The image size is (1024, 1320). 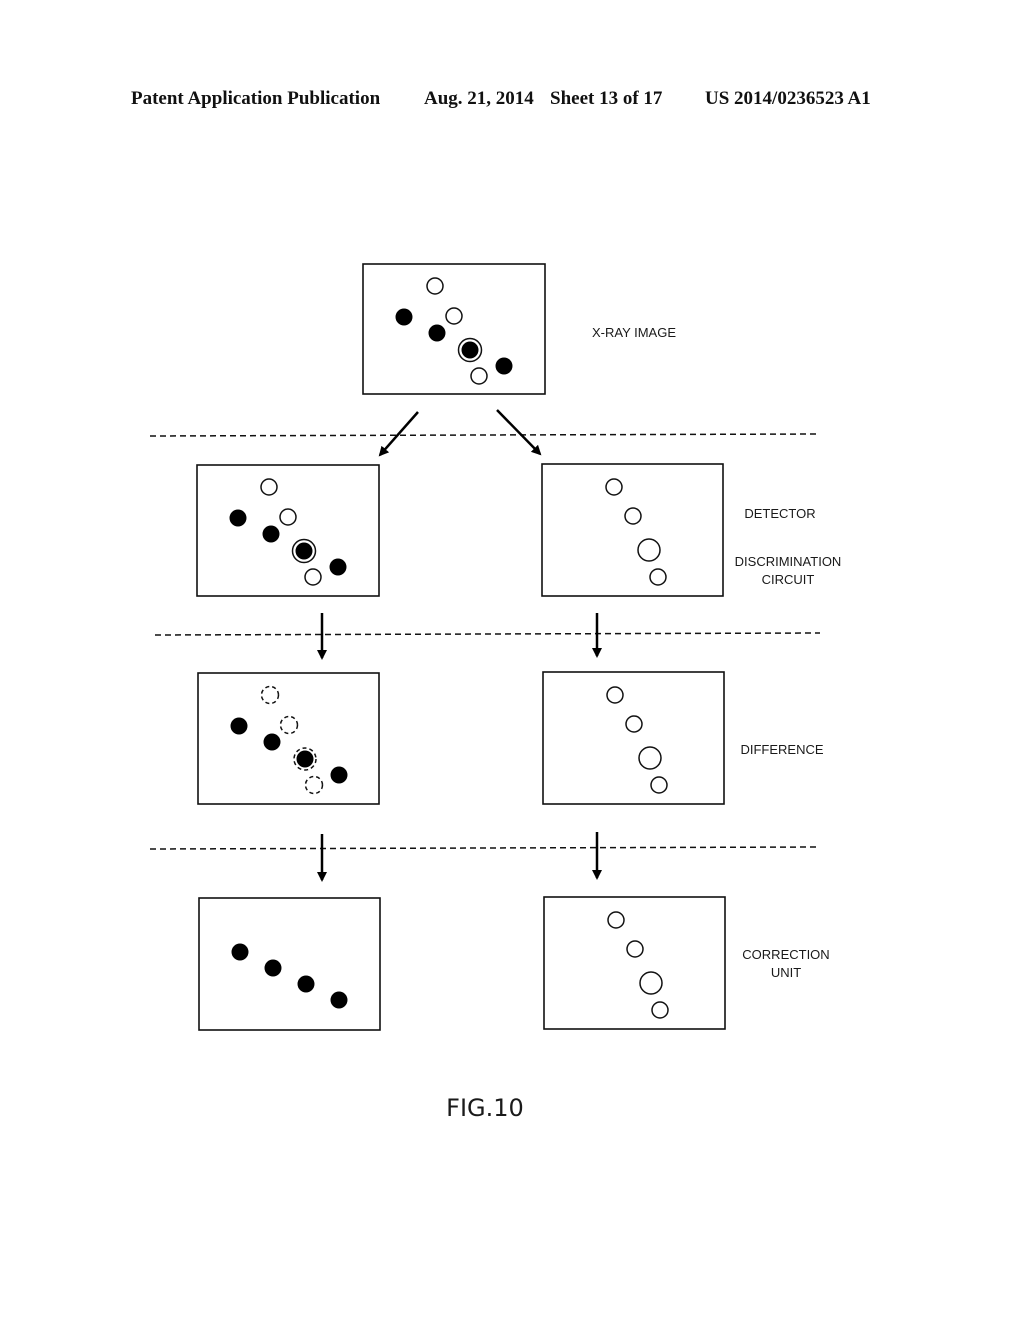 I want to click on panel-right-row1, so click(x=632, y=530).